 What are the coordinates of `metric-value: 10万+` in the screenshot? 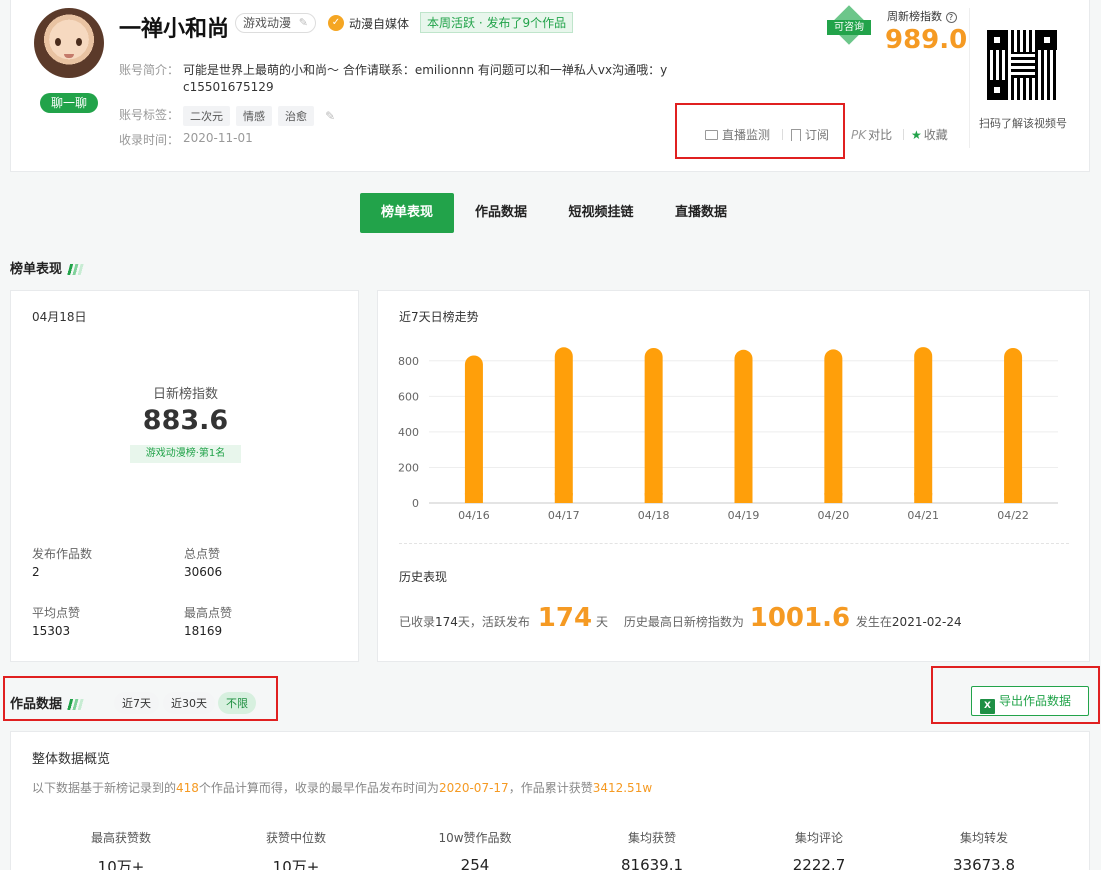 It's located at (121, 864).